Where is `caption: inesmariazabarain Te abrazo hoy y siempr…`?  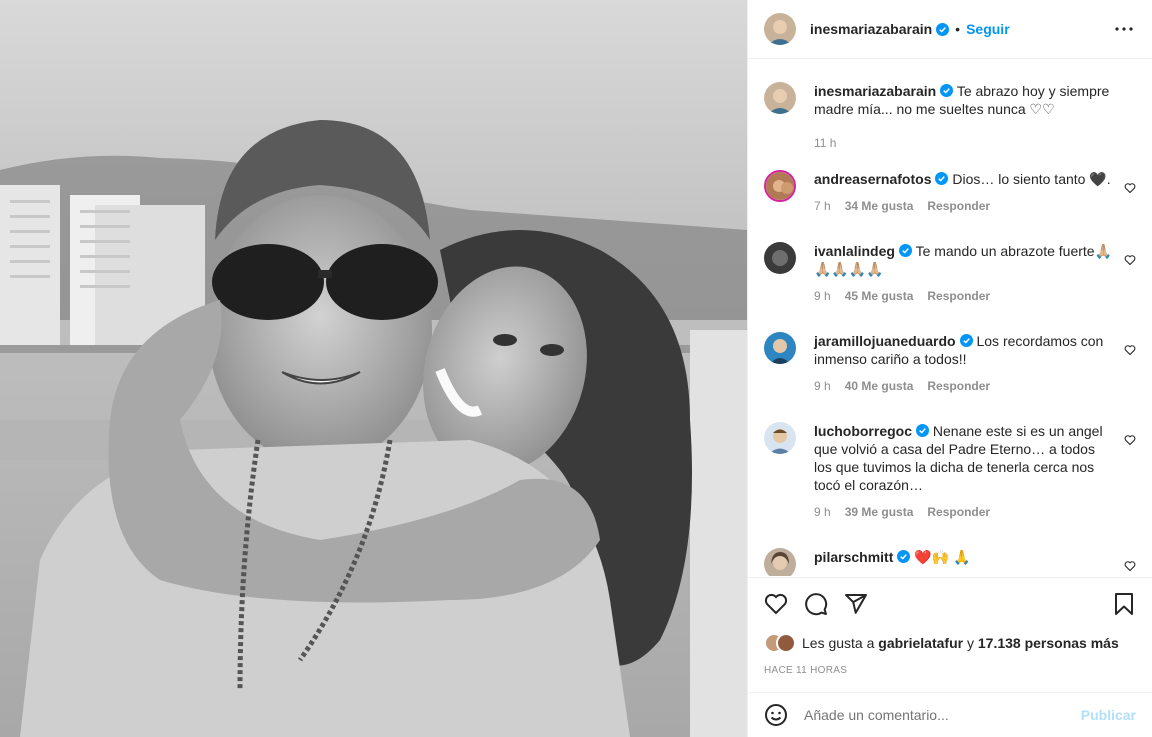
caption: inesmariazabarain Te abrazo hoy y siempr… is located at coordinates (950, 117).